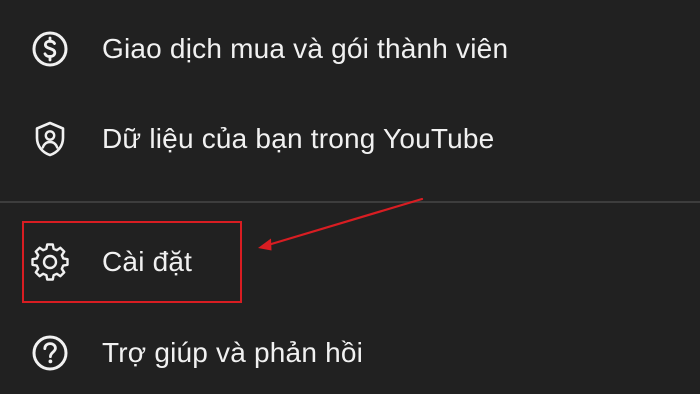  What do you see at coordinates (147, 261) in the screenshot?
I see `menu-item-label: Cài đặt` at bounding box center [147, 261].